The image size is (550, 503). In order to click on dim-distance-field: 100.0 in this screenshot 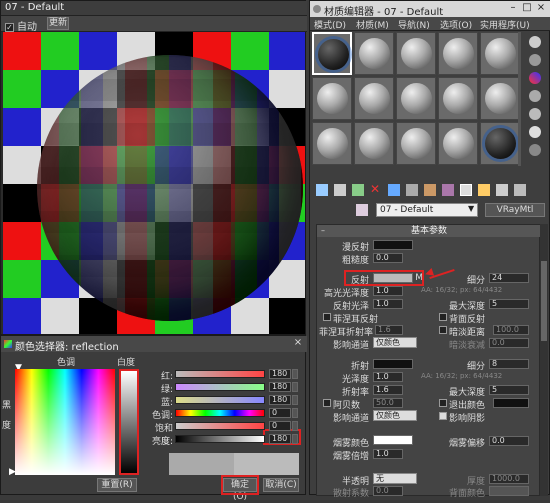, I will do `click(511, 330)`.